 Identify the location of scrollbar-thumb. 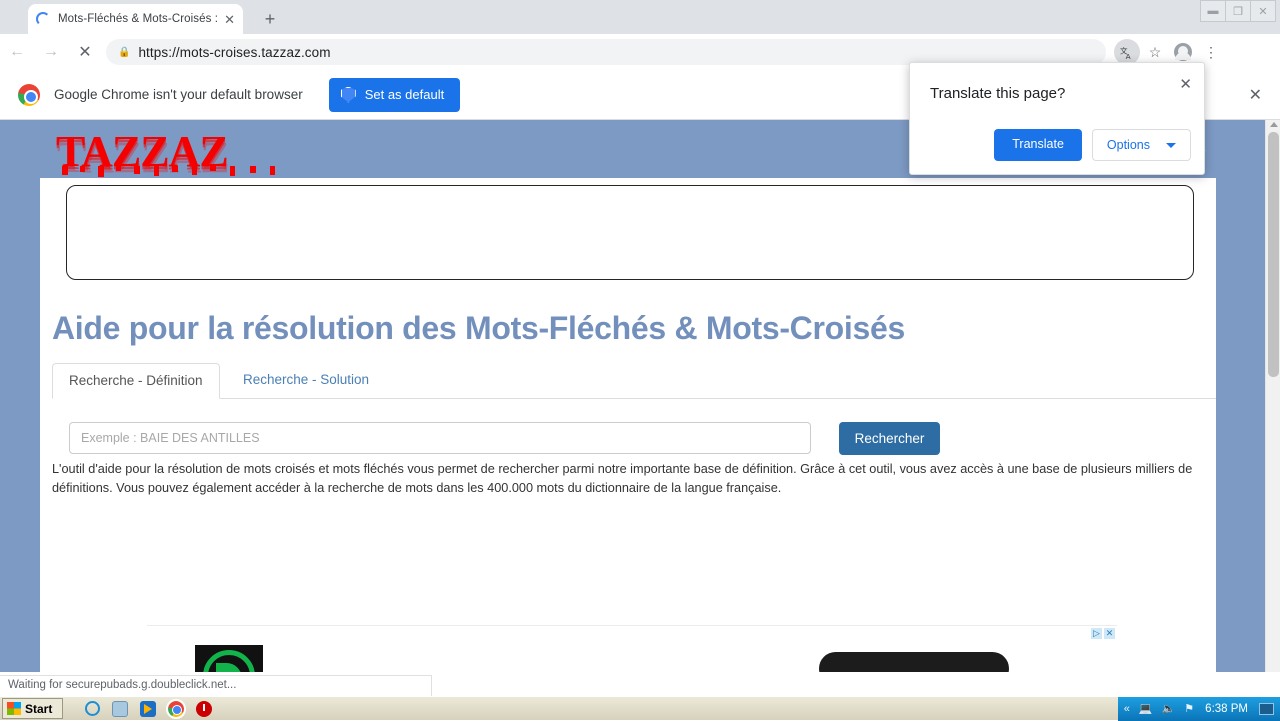
(1273, 254).